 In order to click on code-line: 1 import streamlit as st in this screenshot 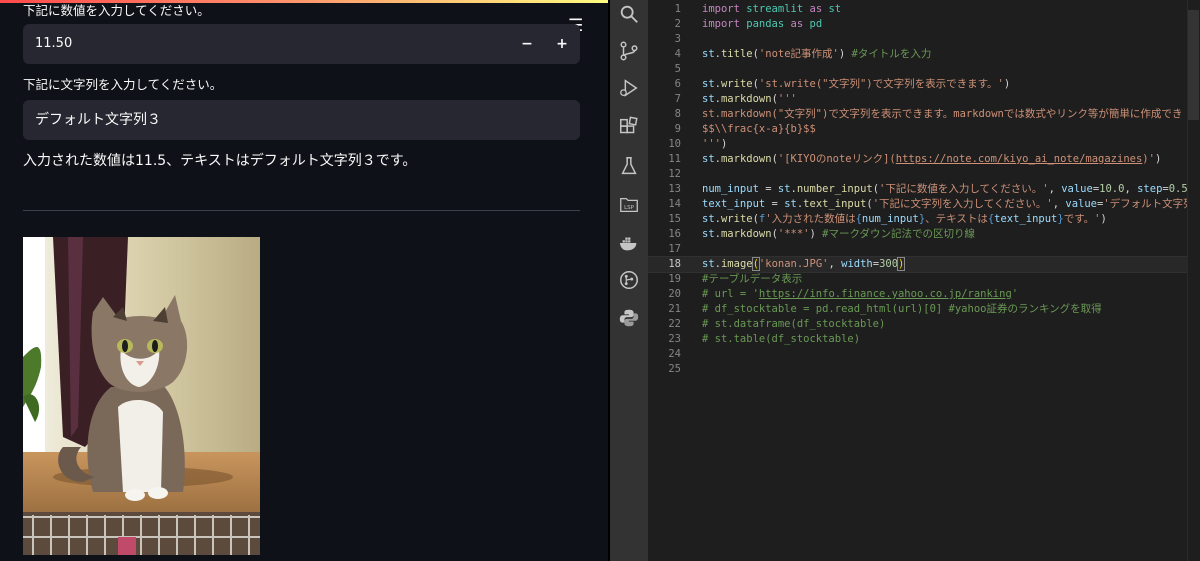, I will do `click(758, 9)`.